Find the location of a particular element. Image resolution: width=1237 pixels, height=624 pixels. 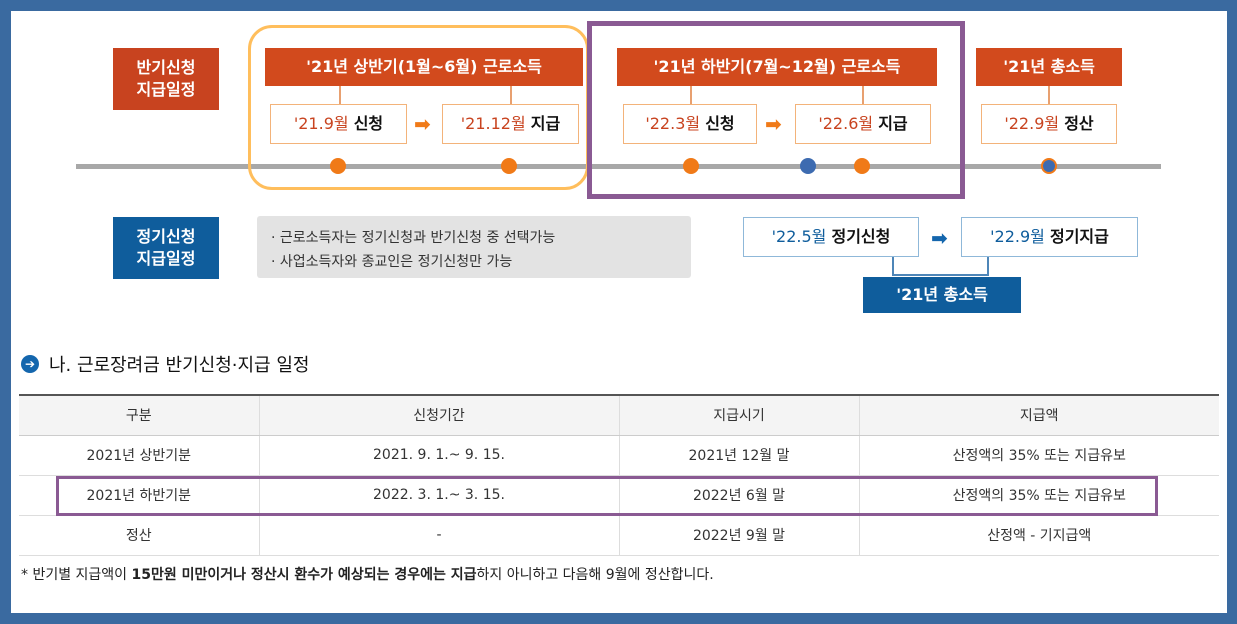

note-line: · 사업소득자와 종교인은 정기신청만 가능 is located at coordinates (392, 262).